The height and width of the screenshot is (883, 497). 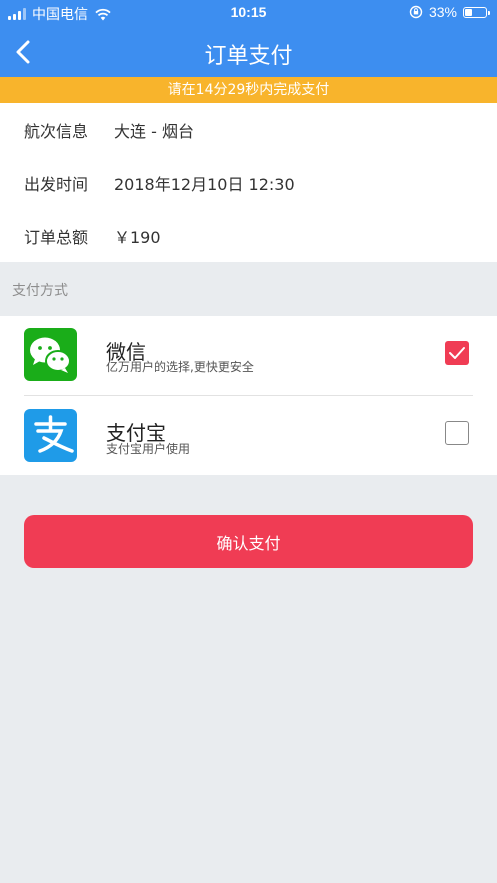 What do you see at coordinates (40, 291) in the screenshot?
I see `payment-section-title: 支付方式` at bounding box center [40, 291].